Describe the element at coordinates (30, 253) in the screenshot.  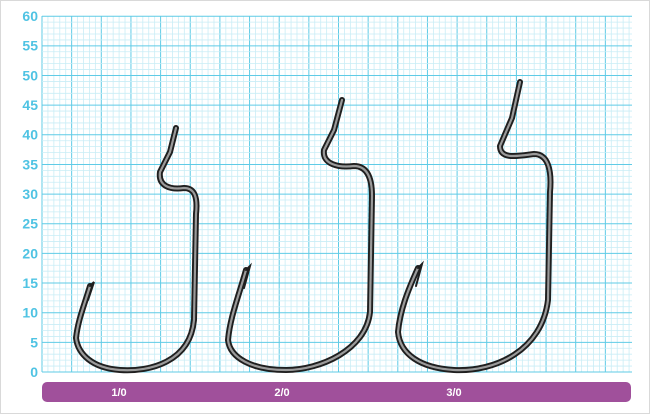
I see `y-tick-label: 20` at that location.